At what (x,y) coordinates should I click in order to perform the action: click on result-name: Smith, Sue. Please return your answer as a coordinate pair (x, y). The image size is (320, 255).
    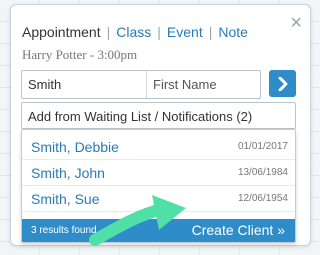
    Looking at the image, I should click on (65, 198).